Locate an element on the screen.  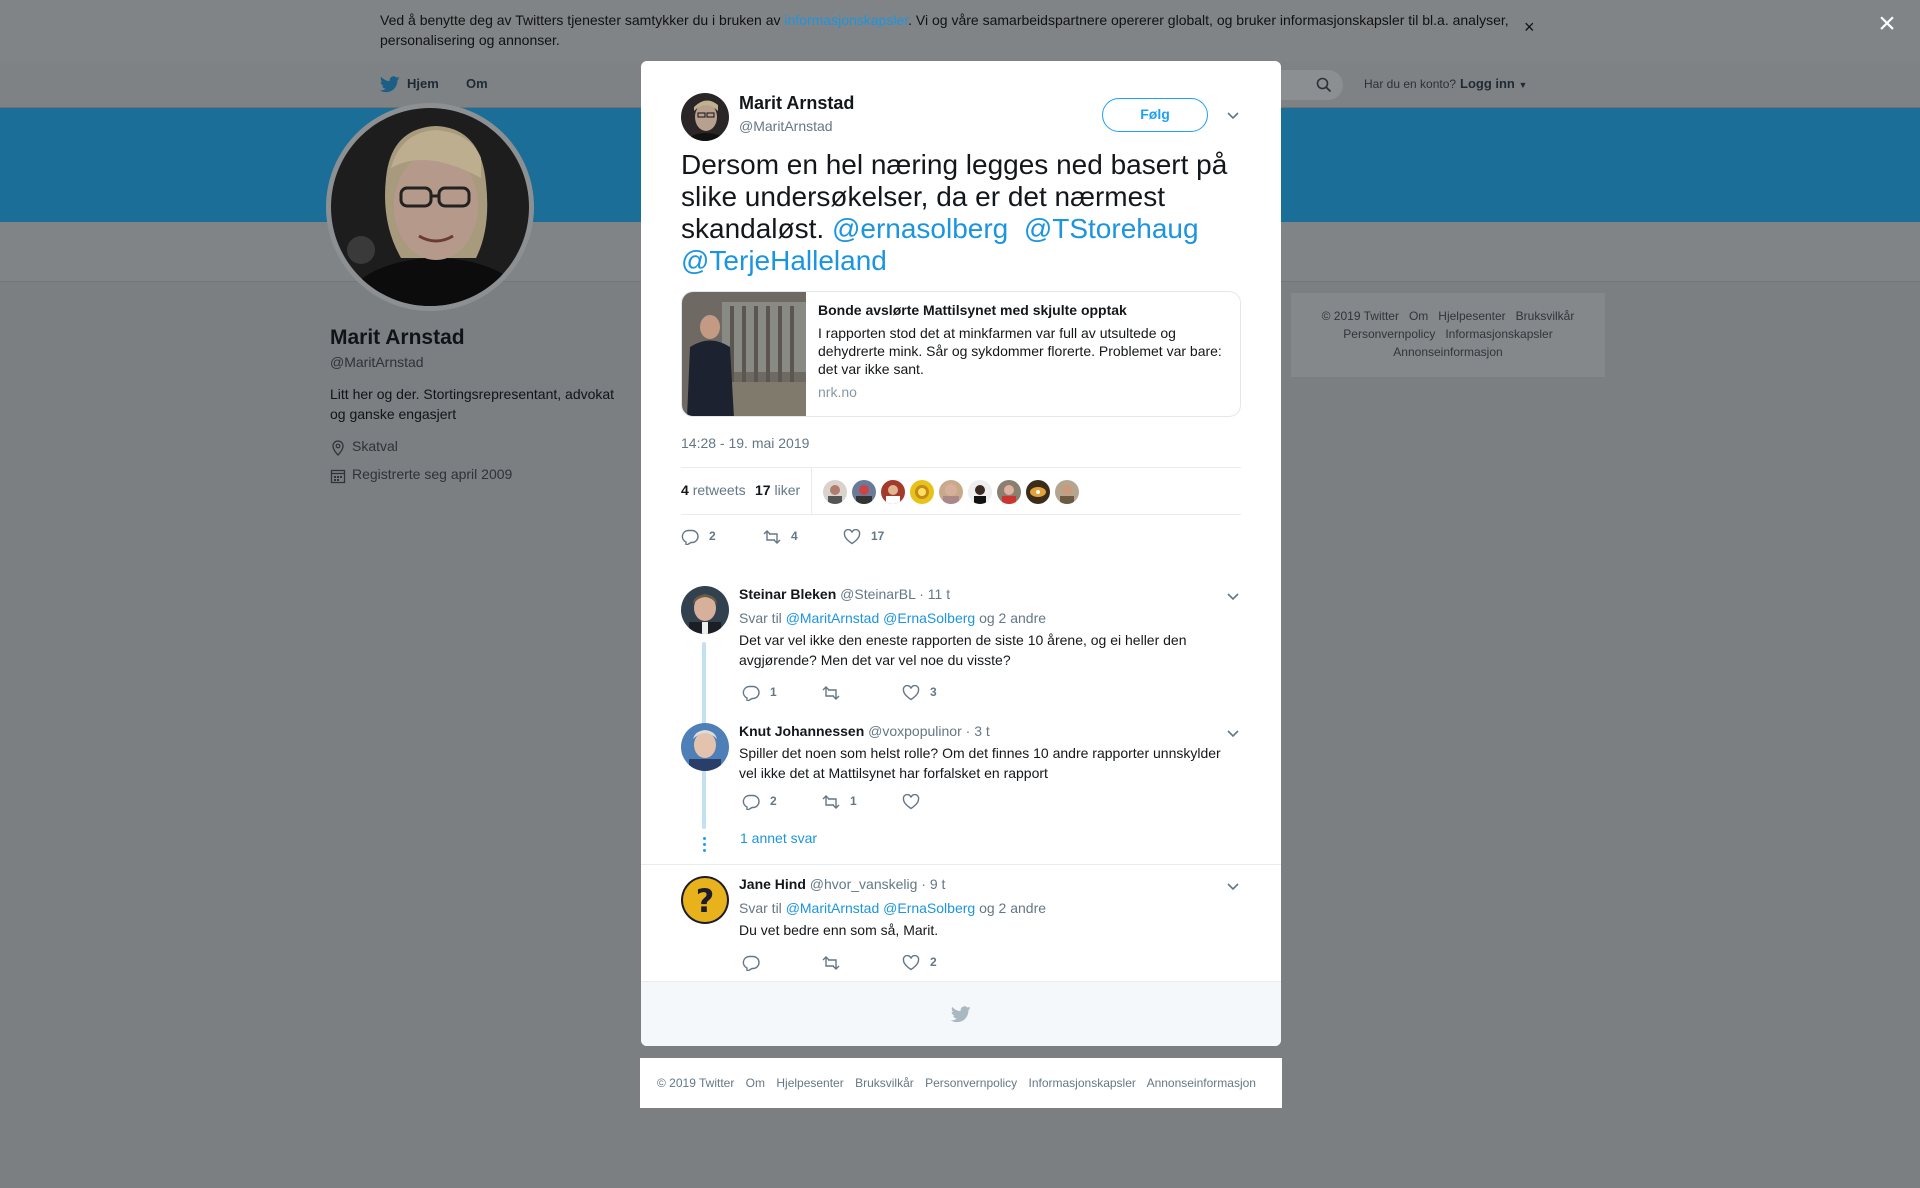
nav-about: Om is located at coordinates (477, 83).